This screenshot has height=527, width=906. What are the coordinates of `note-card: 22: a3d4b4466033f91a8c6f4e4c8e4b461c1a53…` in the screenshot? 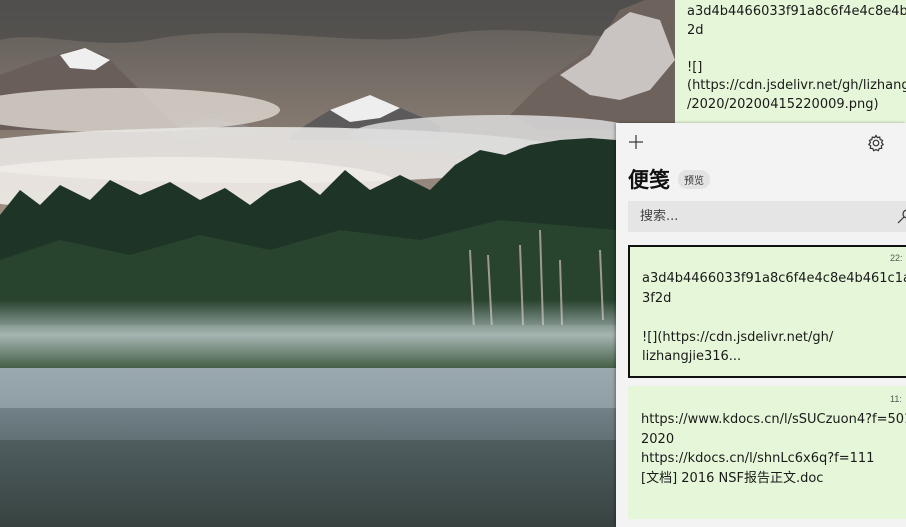 It's located at (767, 311).